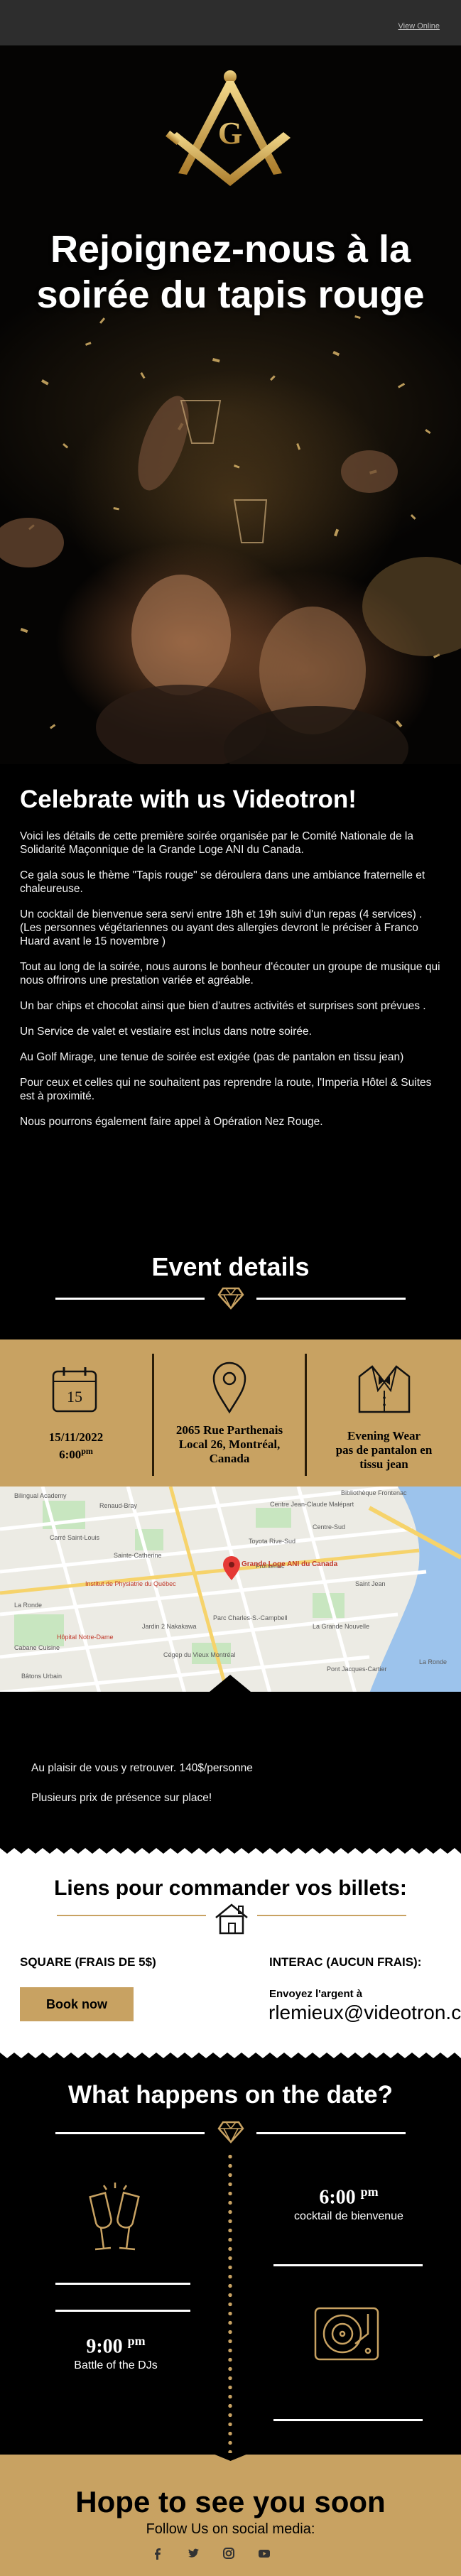 This screenshot has height=2576, width=461. I want to click on schedule-divider-left, so click(130, 2133).